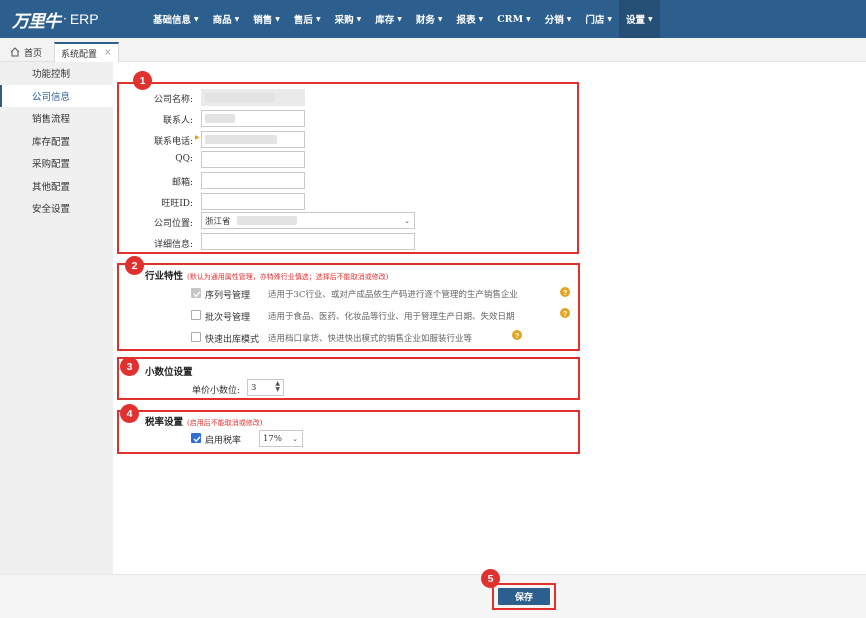  Describe the element at coordinates (639, 19) in the screenshot. I see `menu-item-settings: 设置 ▼` at that location.